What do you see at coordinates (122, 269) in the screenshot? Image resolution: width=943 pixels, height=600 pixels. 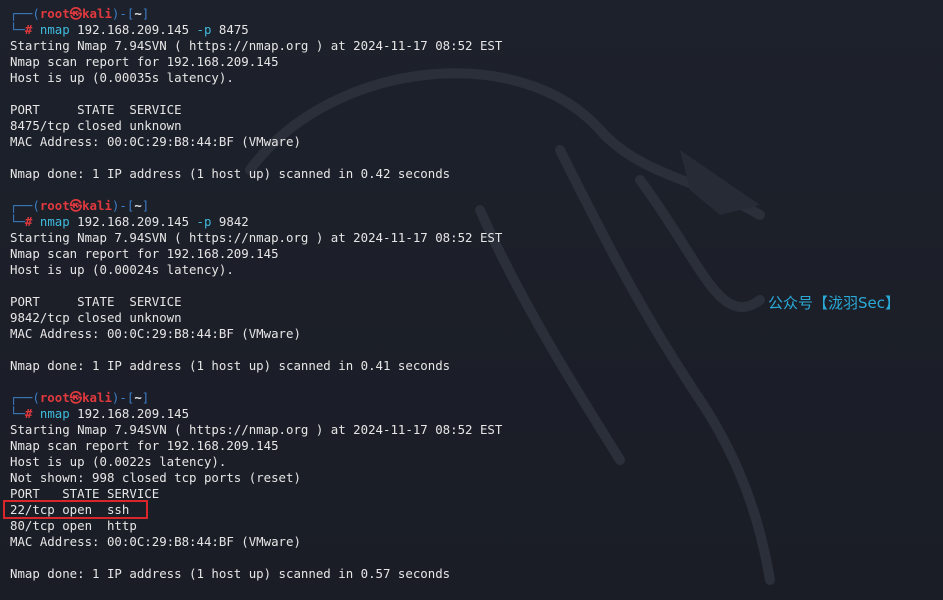 I see `output-line: Host is up (0.00024s latency).` at bounding box center [122, 269].